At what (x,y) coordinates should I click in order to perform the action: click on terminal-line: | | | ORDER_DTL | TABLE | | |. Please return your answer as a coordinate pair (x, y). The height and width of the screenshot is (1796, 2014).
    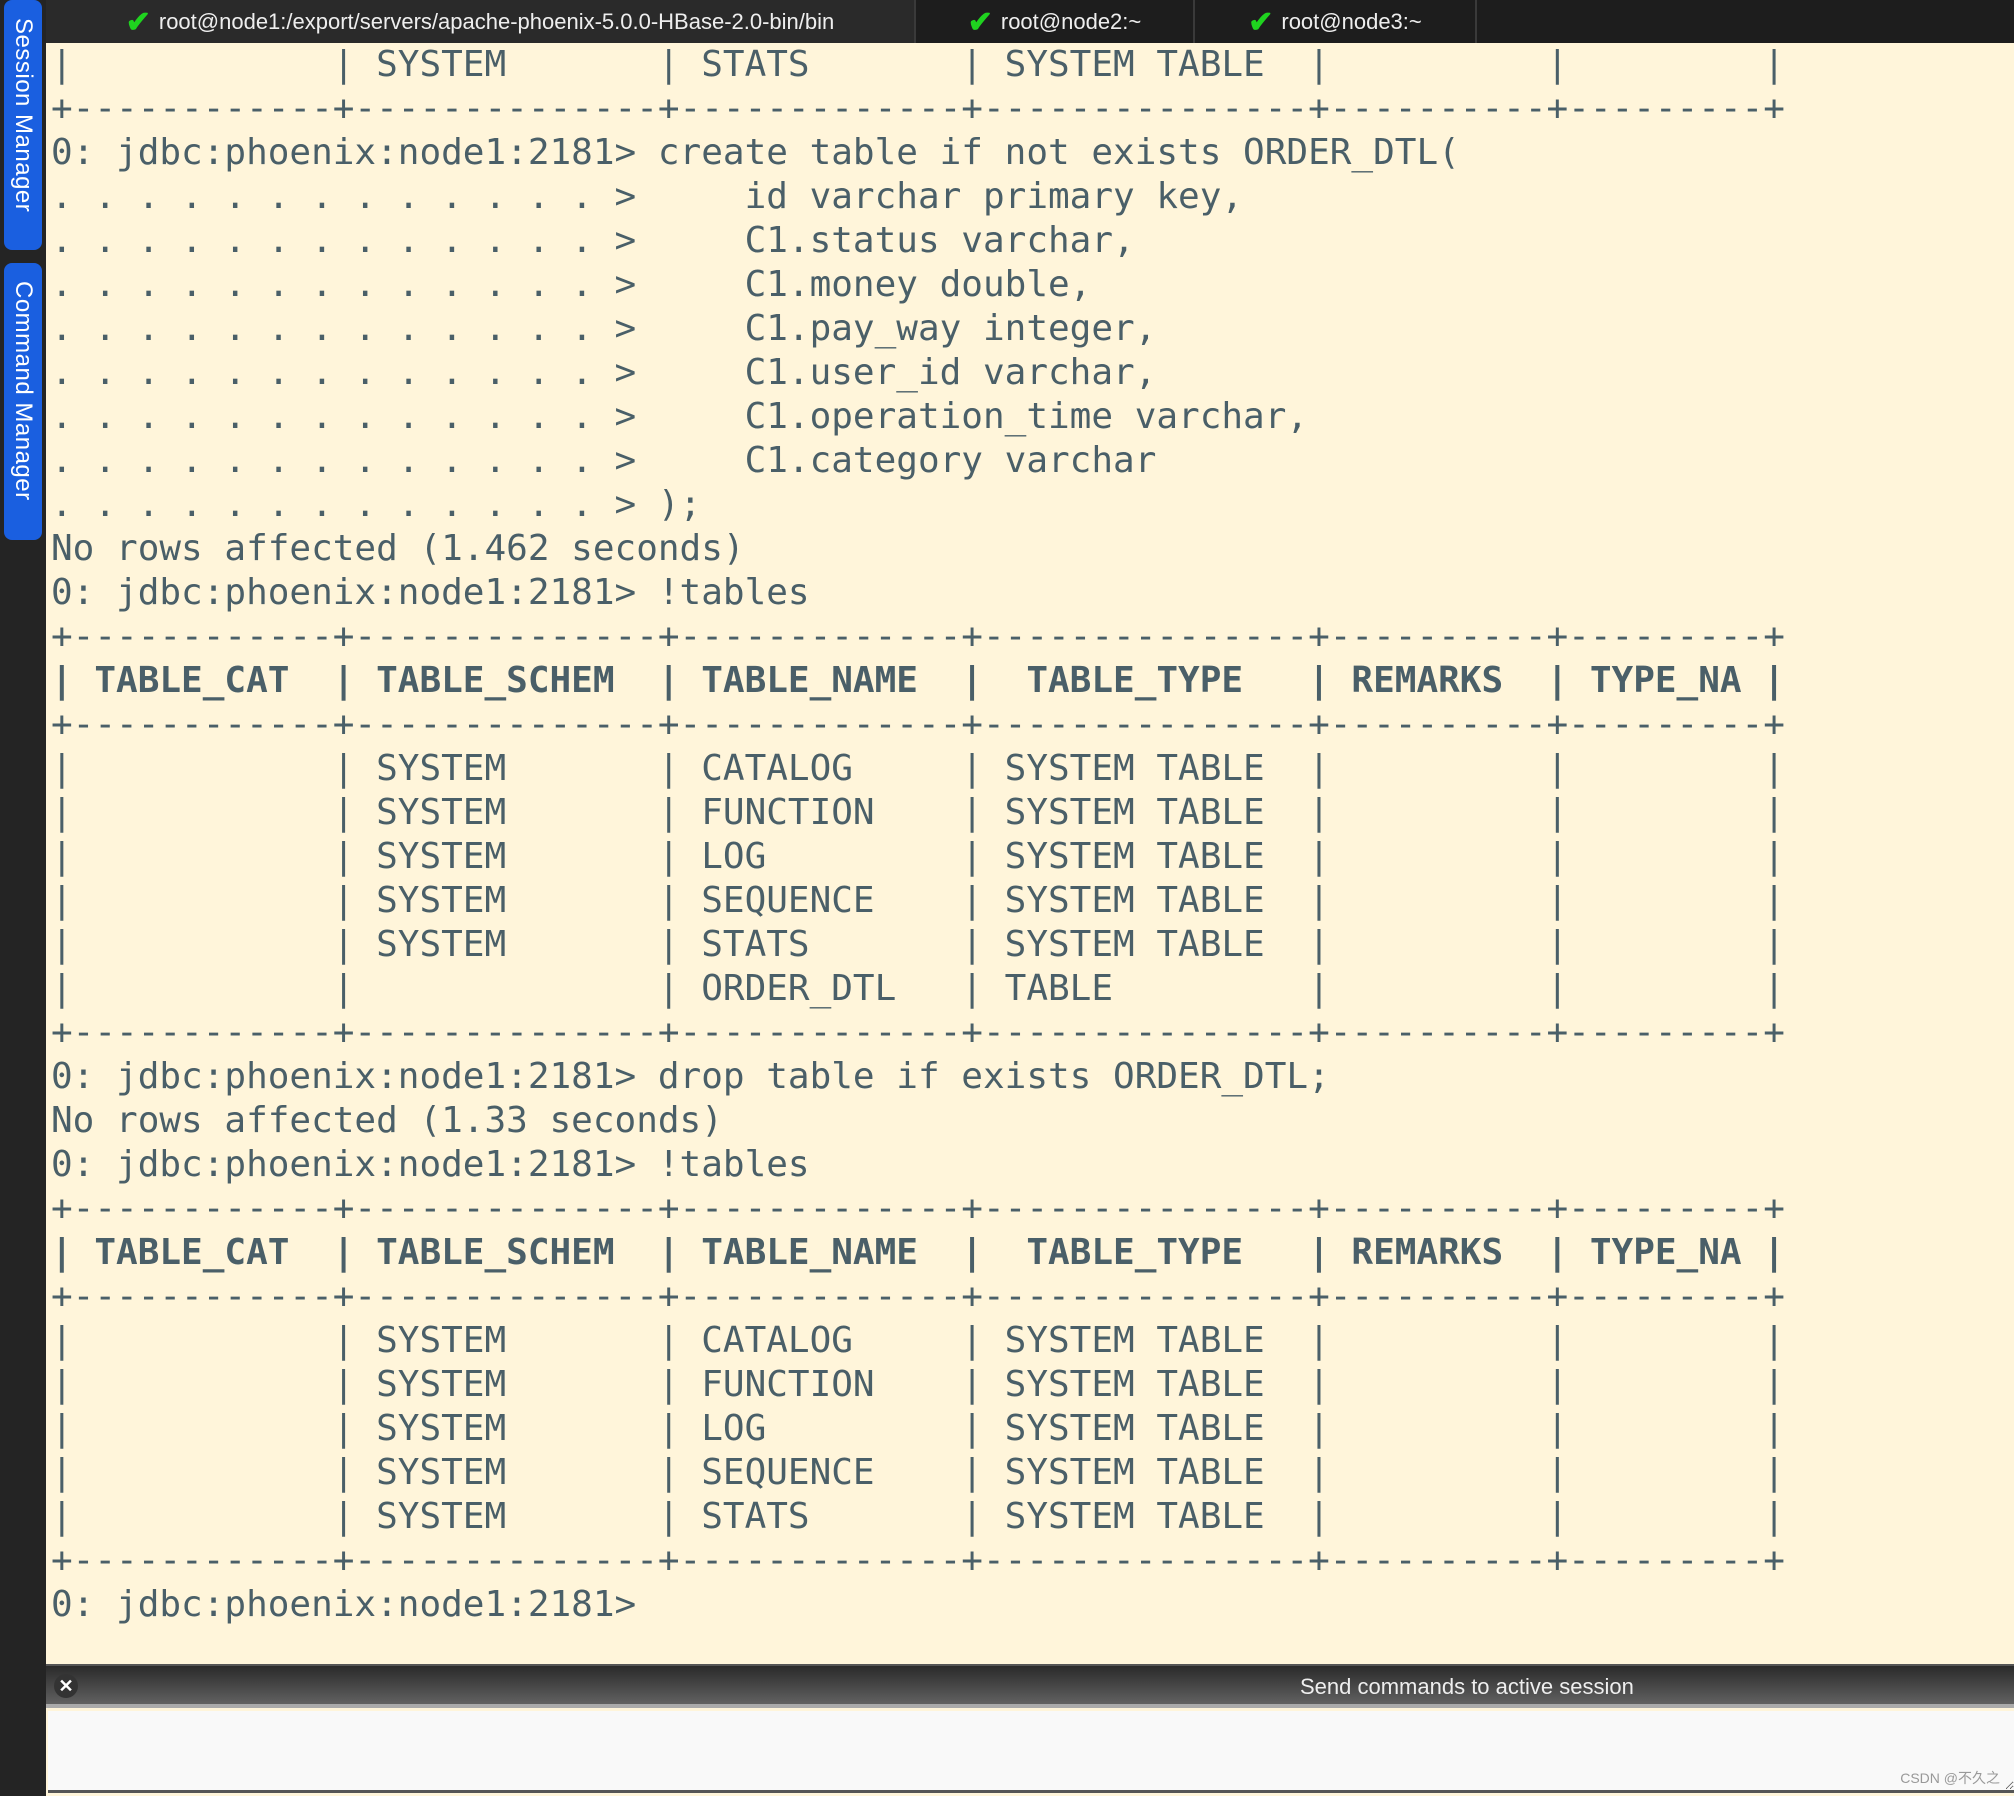
    Looking at the image, I should click on (918, 988).